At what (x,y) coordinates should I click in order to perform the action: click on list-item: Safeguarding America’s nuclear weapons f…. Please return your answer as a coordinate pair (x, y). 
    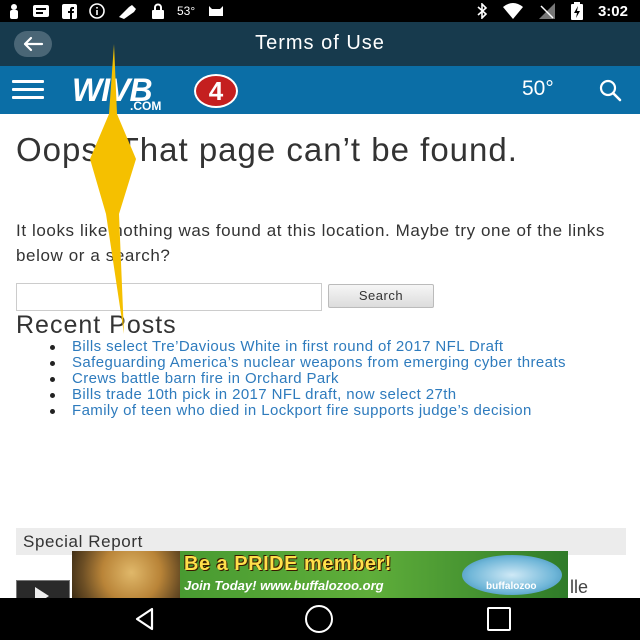
    Looking at the image, I should click on (329, 363).